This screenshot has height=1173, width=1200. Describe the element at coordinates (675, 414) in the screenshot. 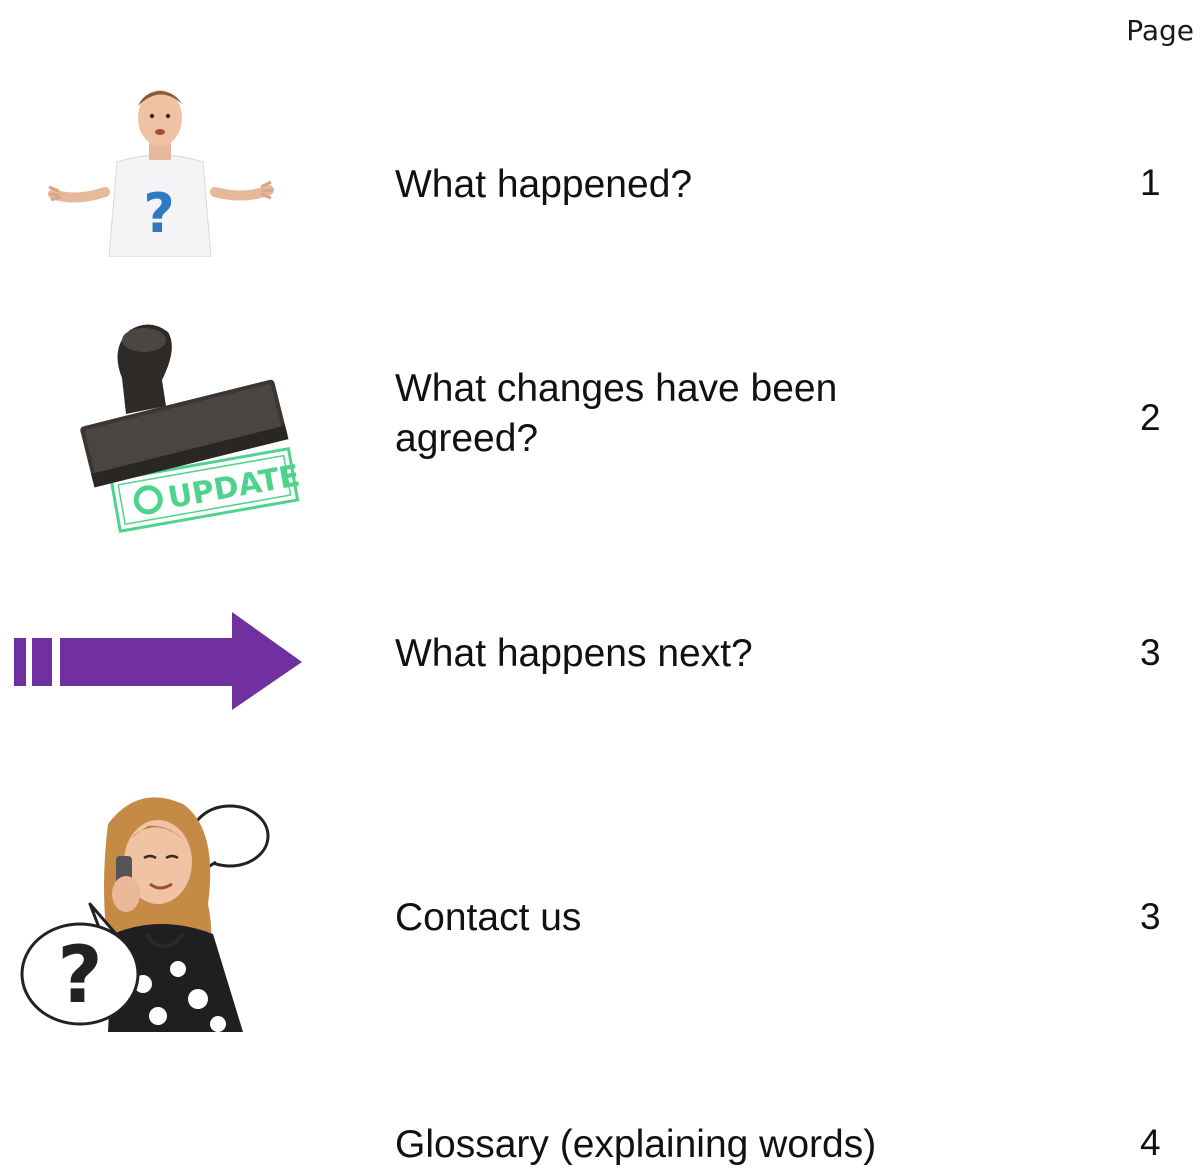

I see `toc-title: What changes have been agreed?` at that location.